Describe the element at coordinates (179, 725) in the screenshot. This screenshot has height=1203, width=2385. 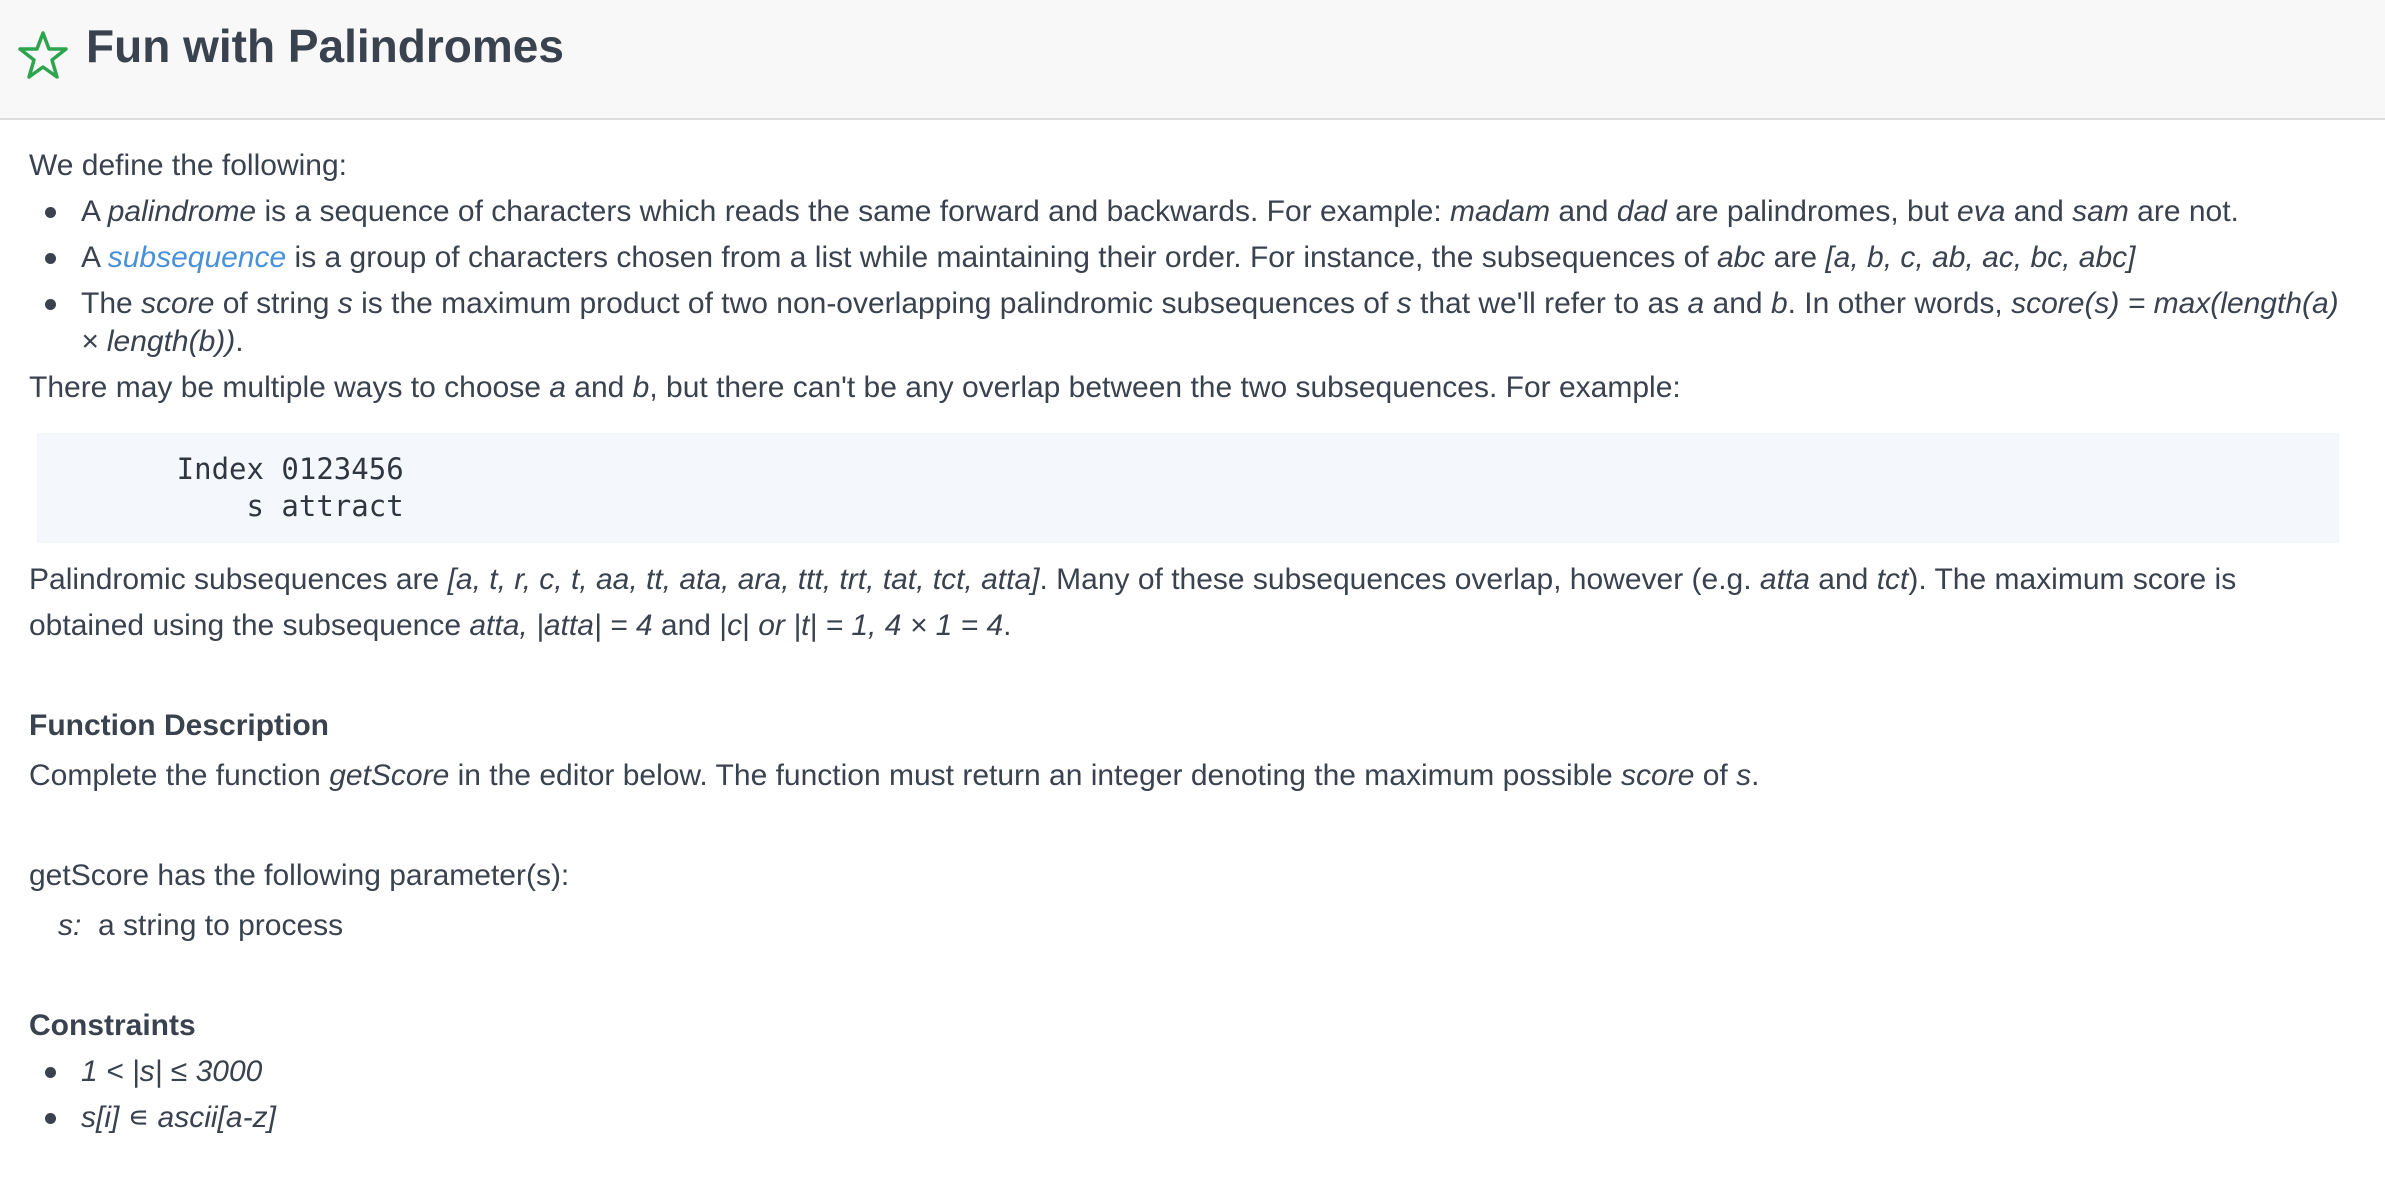
I see `function-description-heading: Function Description` at that location.